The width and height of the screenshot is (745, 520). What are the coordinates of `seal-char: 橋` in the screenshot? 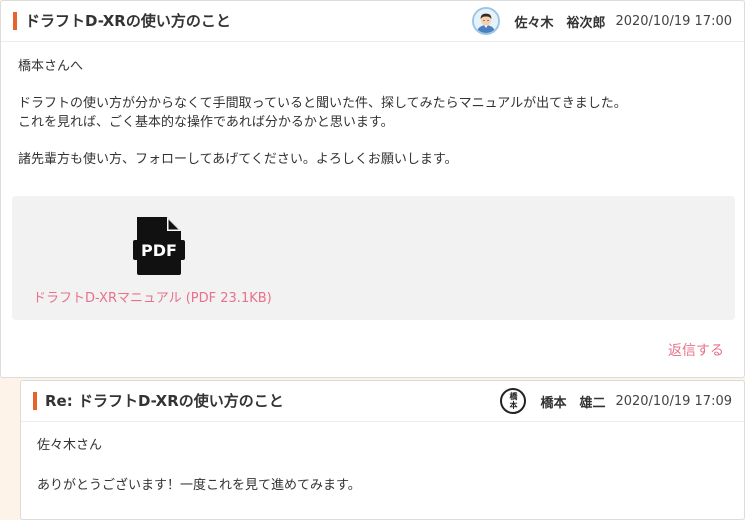 It's located at (513, 396).